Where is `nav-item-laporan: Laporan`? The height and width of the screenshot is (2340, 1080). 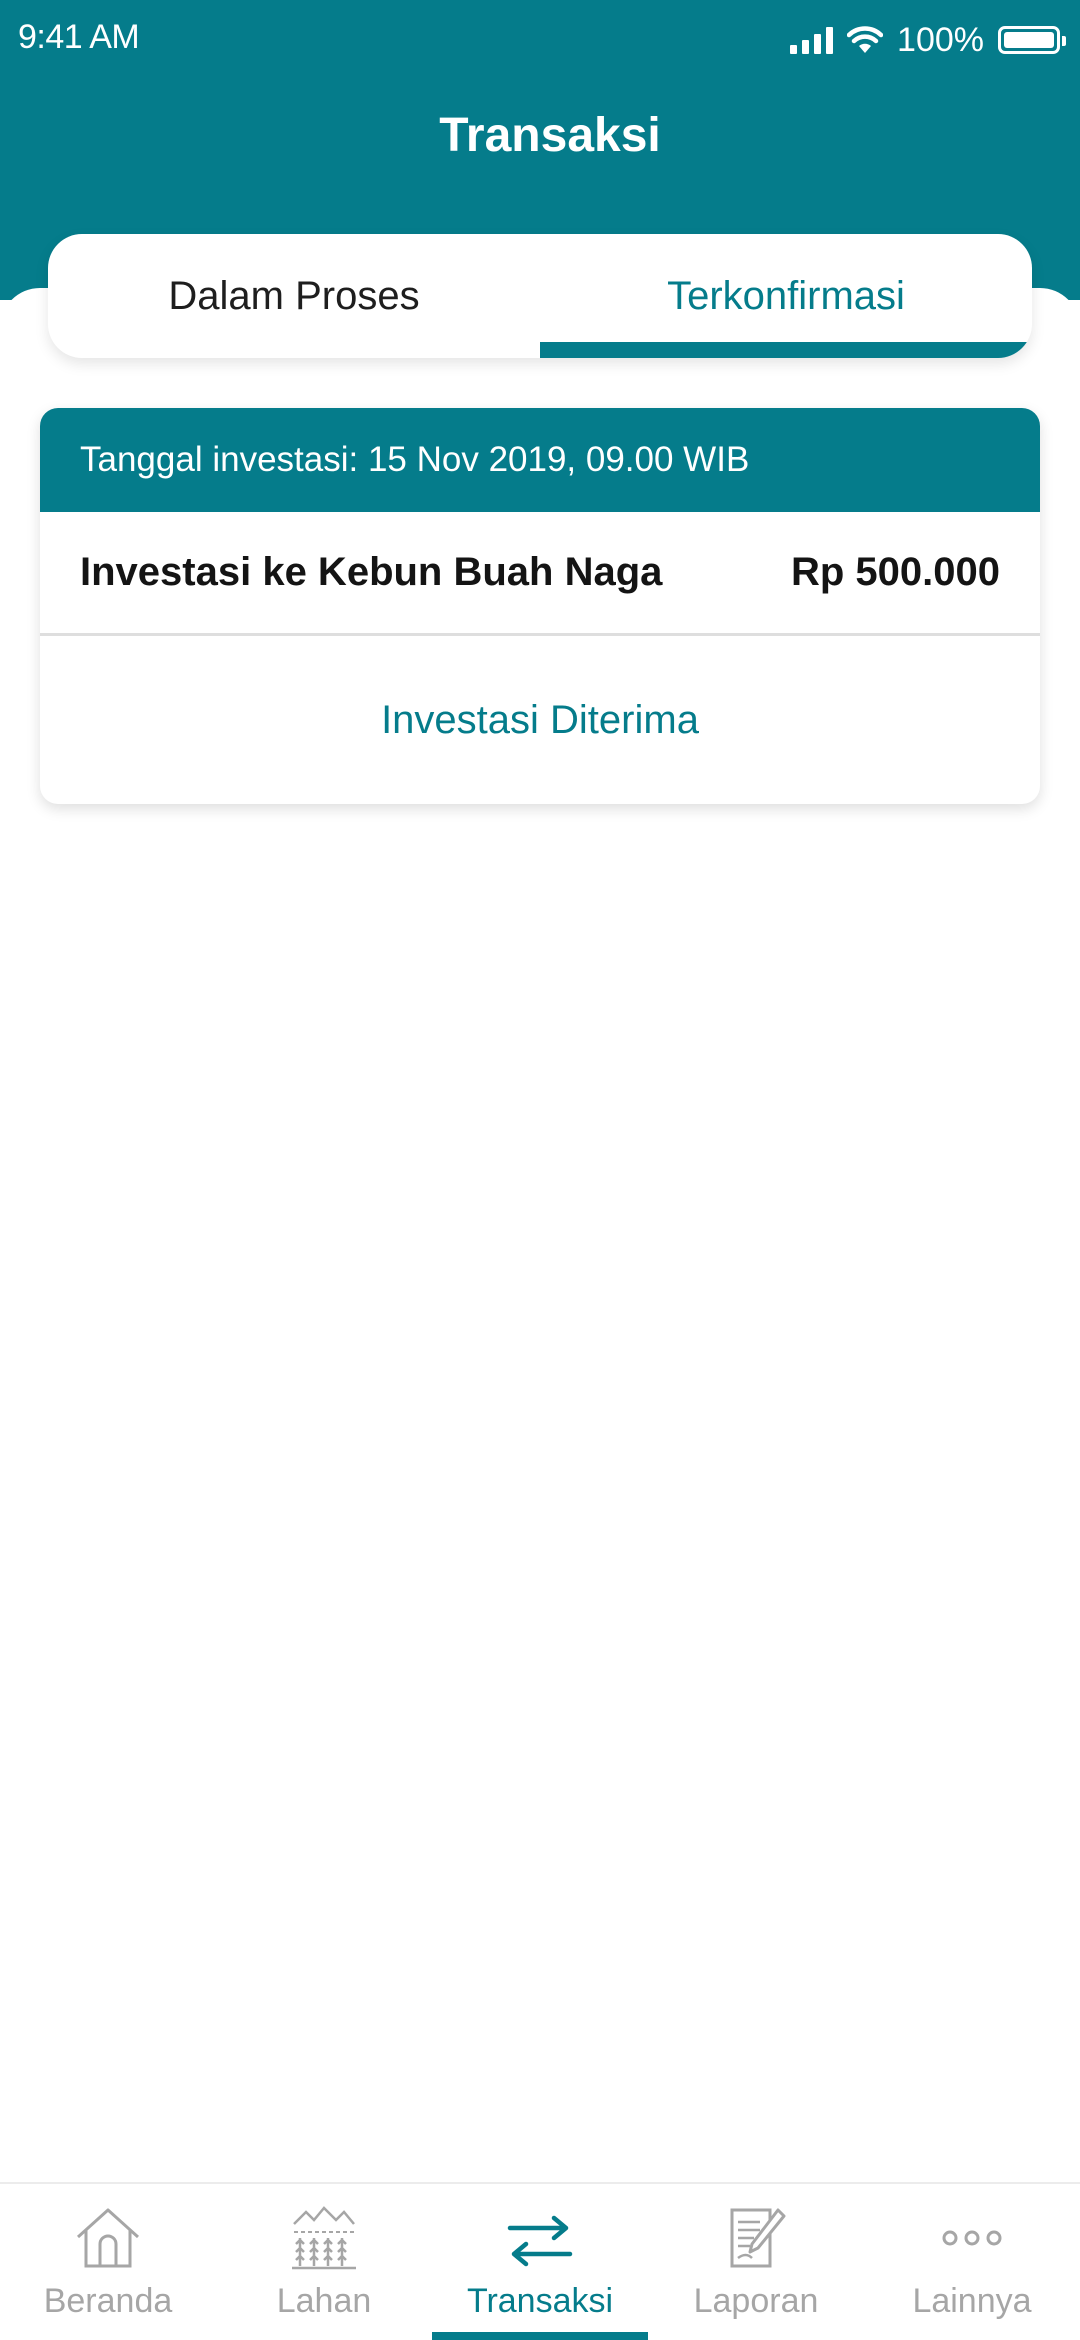
nav-item-laporan: Laporan is located at coordinates (756, 2262).